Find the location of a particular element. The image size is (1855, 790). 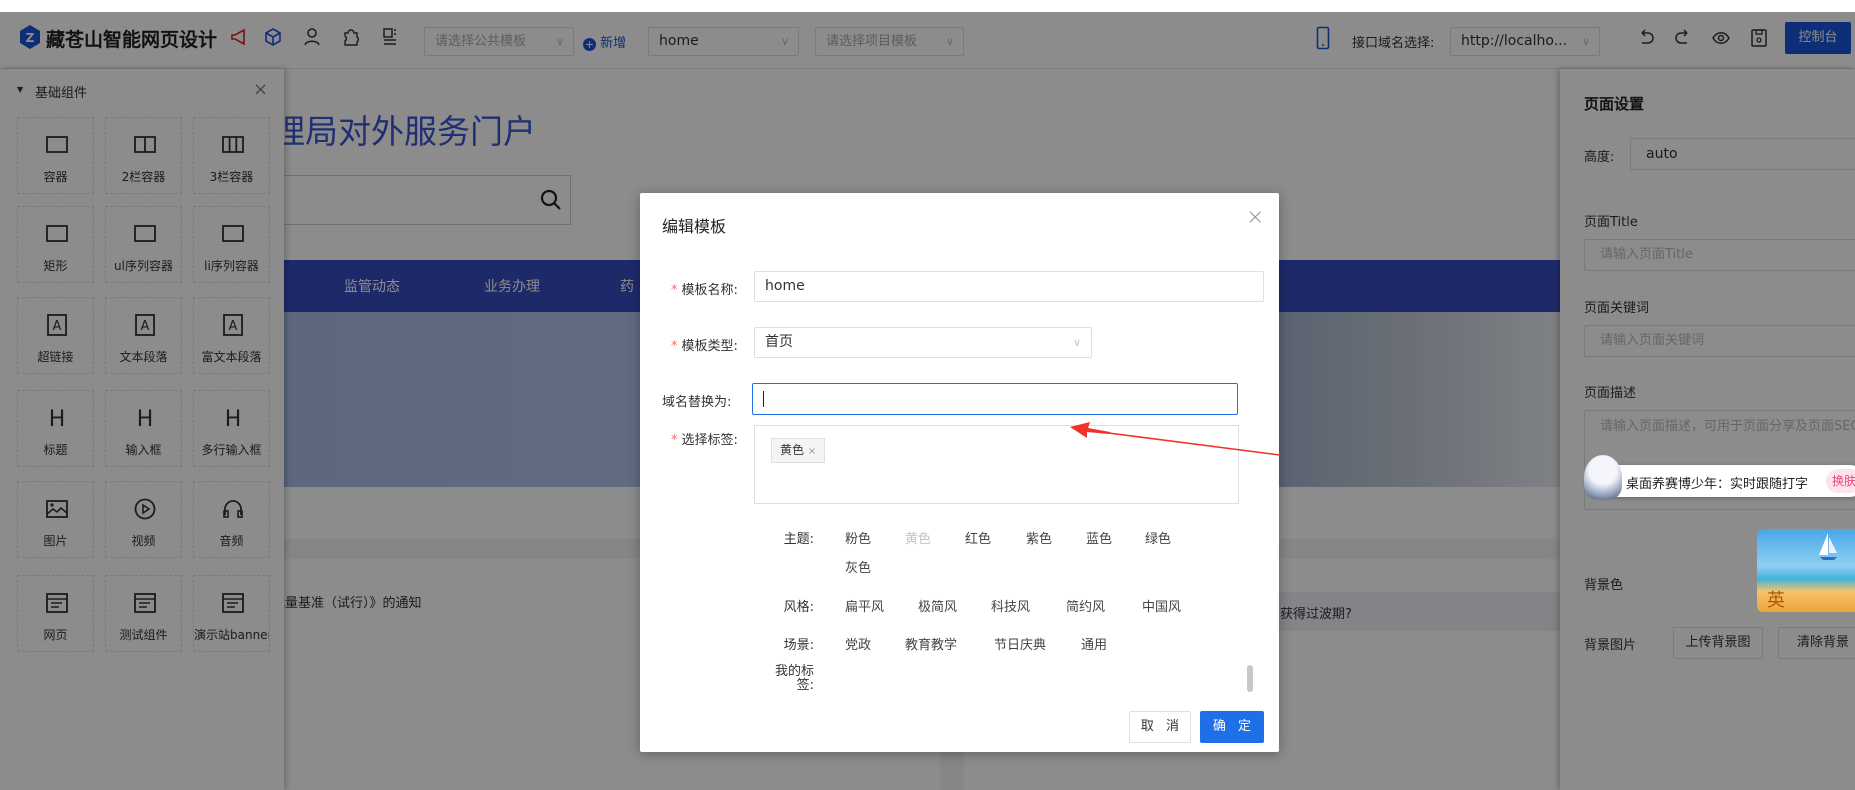

browser-top-band is located at coordinates (927, 6).